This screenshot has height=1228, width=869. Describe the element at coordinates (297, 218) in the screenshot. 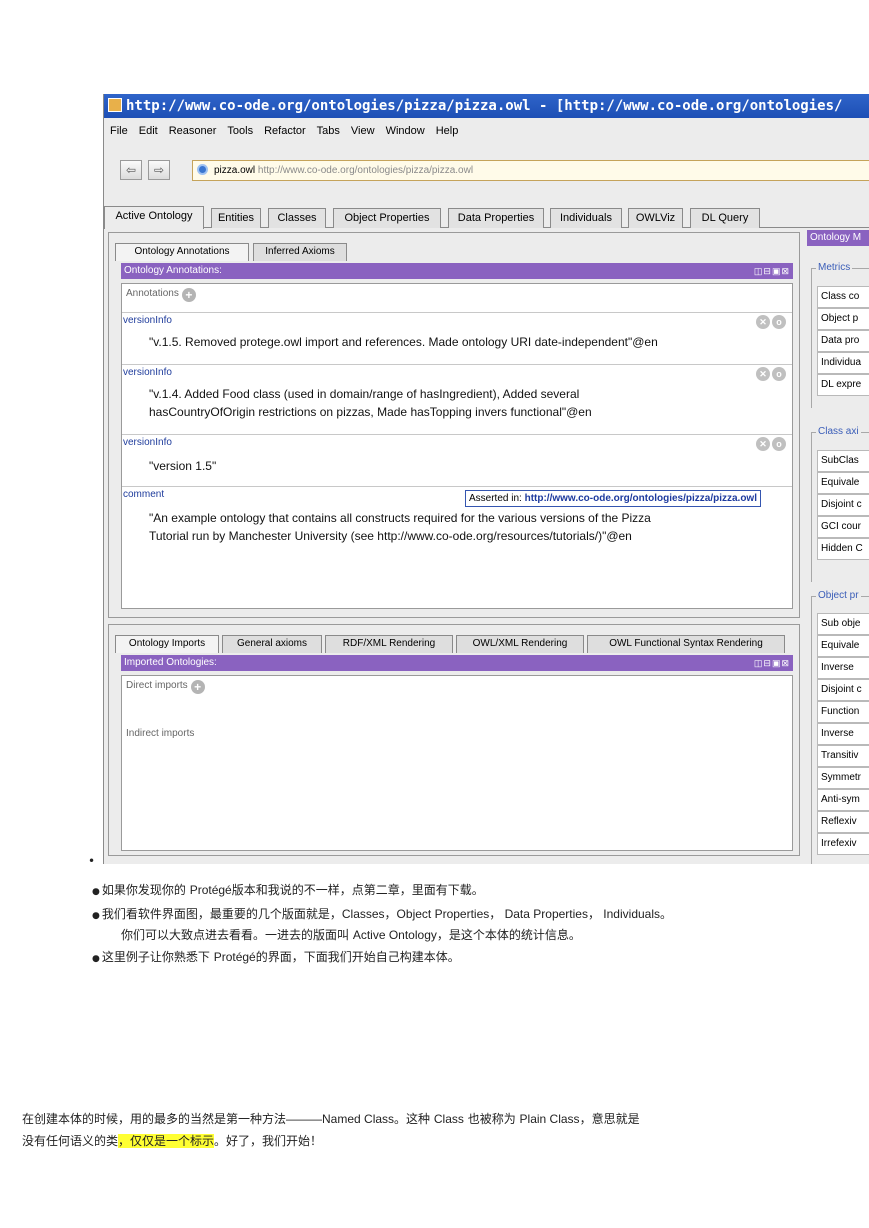

I see `tab-classes: Classes` at that location.